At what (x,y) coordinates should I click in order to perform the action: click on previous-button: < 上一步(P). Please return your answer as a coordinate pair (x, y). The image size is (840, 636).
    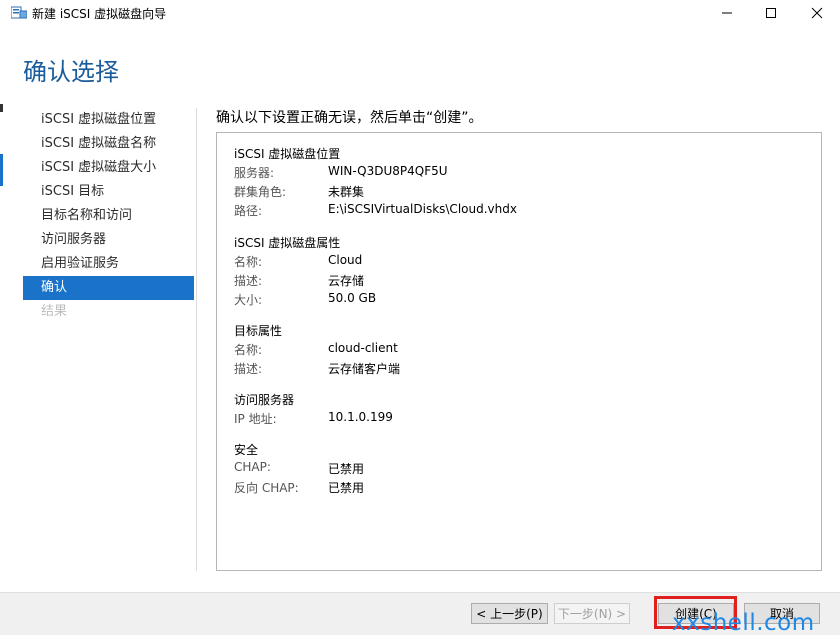
    Looking at the image, I should click on (509, 613).